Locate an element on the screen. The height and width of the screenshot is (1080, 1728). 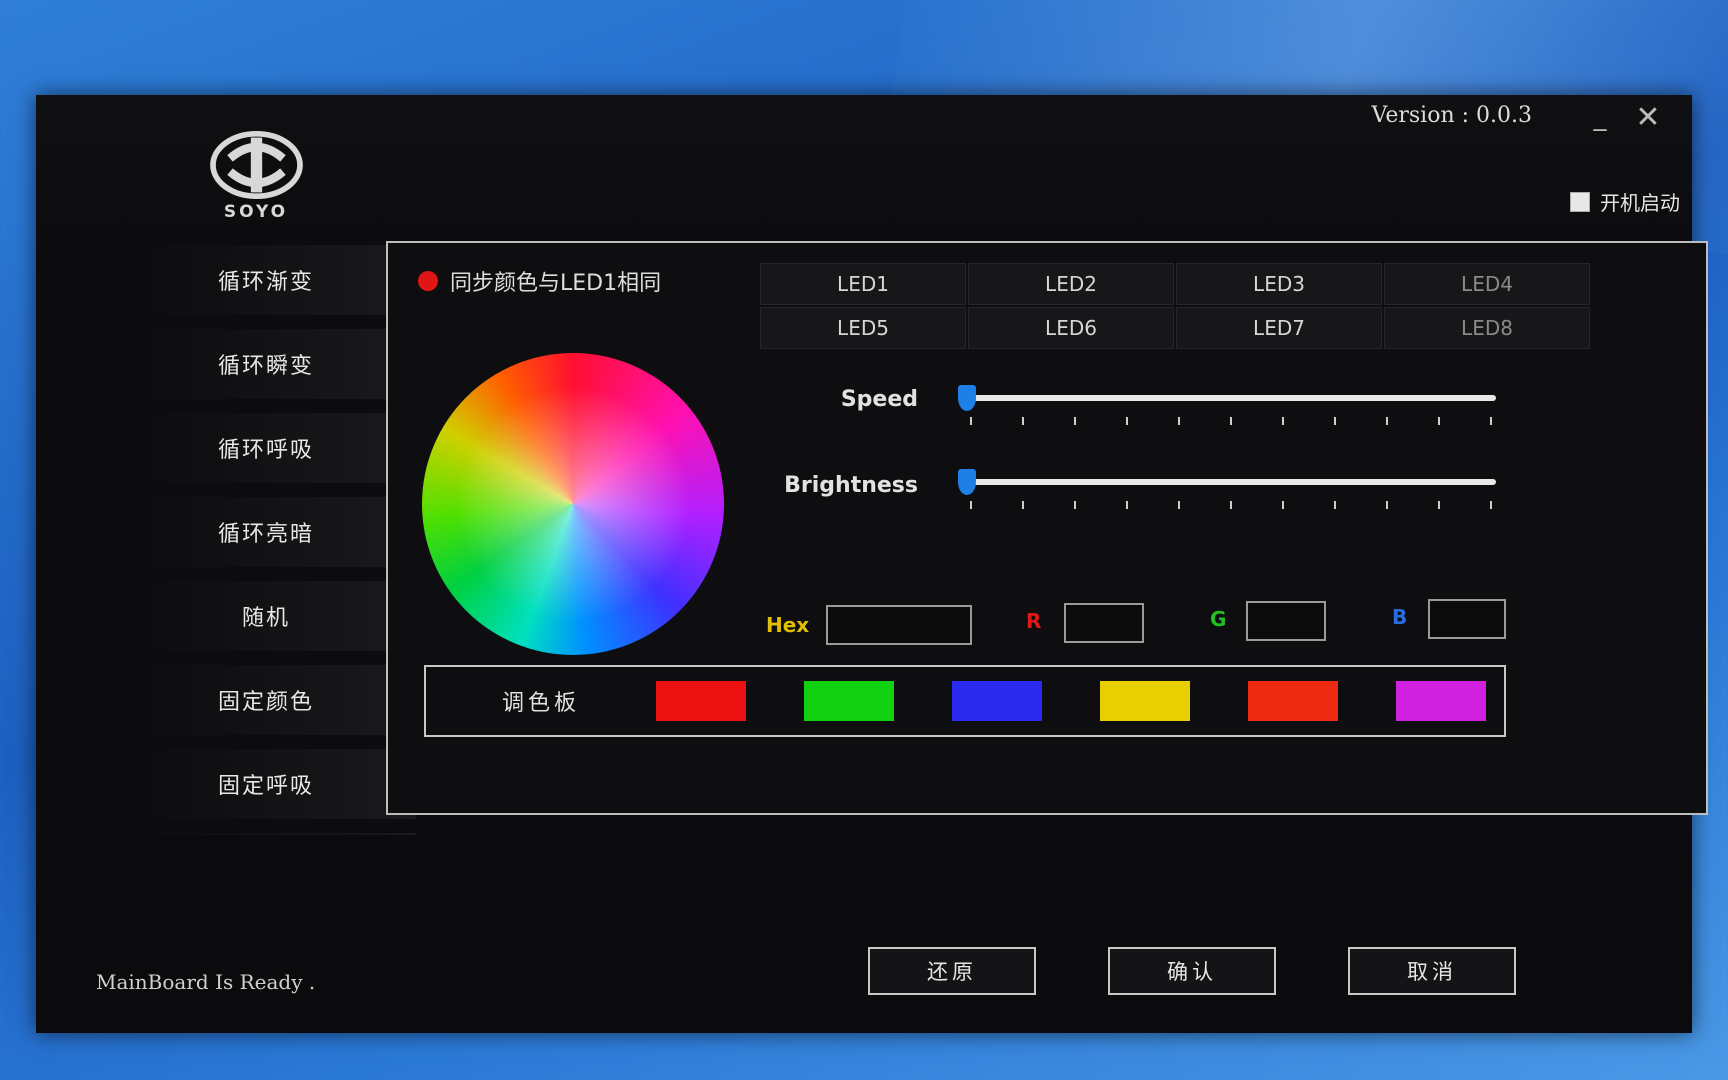
r-label: R is located at coordinates (1034, 621).